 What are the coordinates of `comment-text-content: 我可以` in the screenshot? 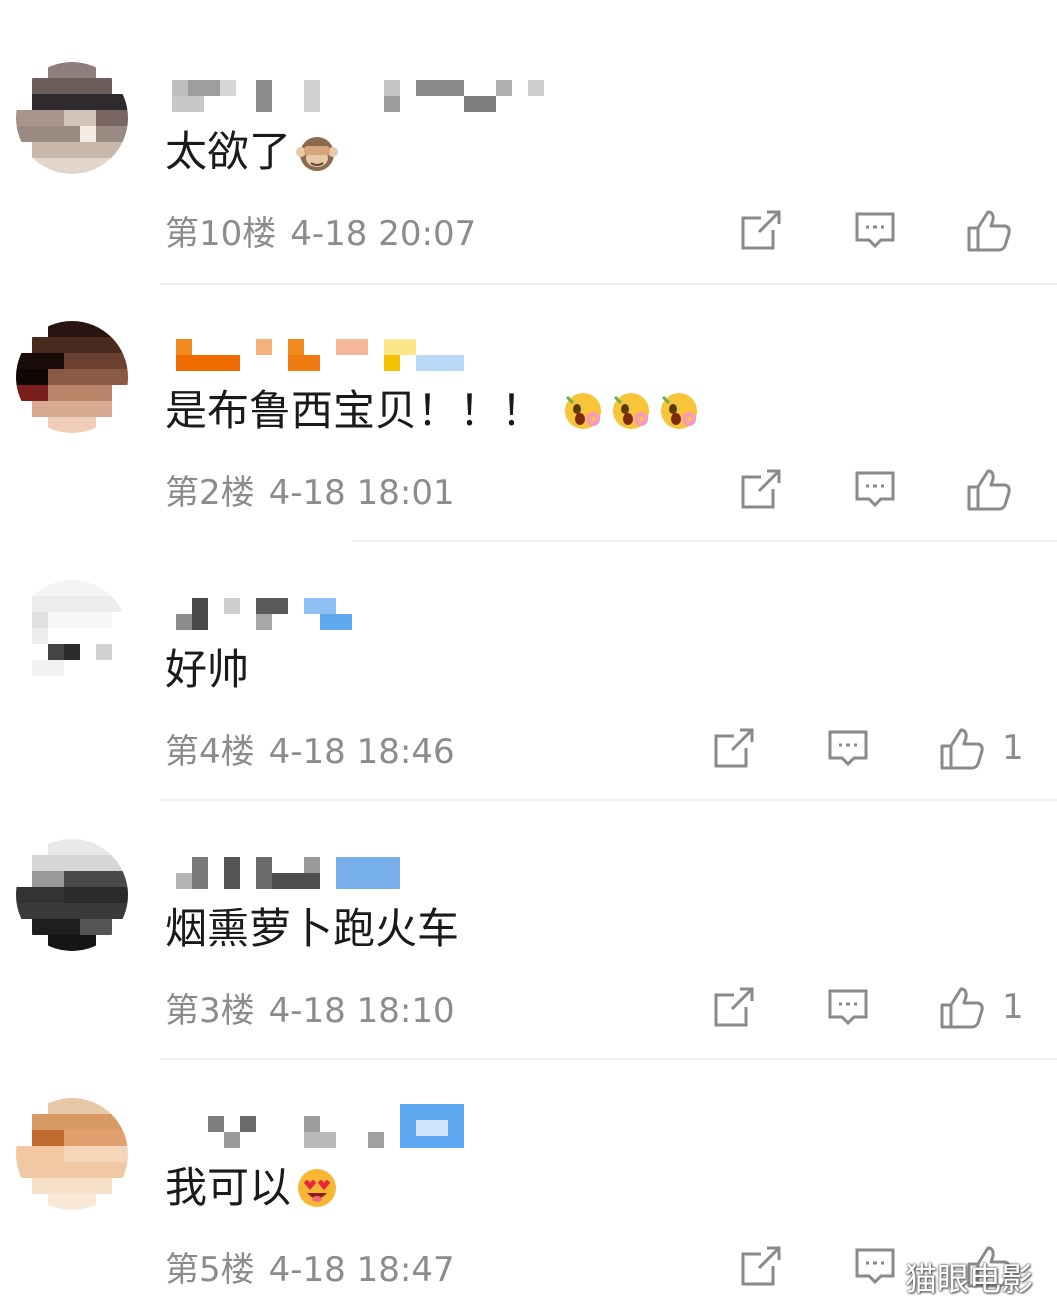 It's located at (228, 1187).